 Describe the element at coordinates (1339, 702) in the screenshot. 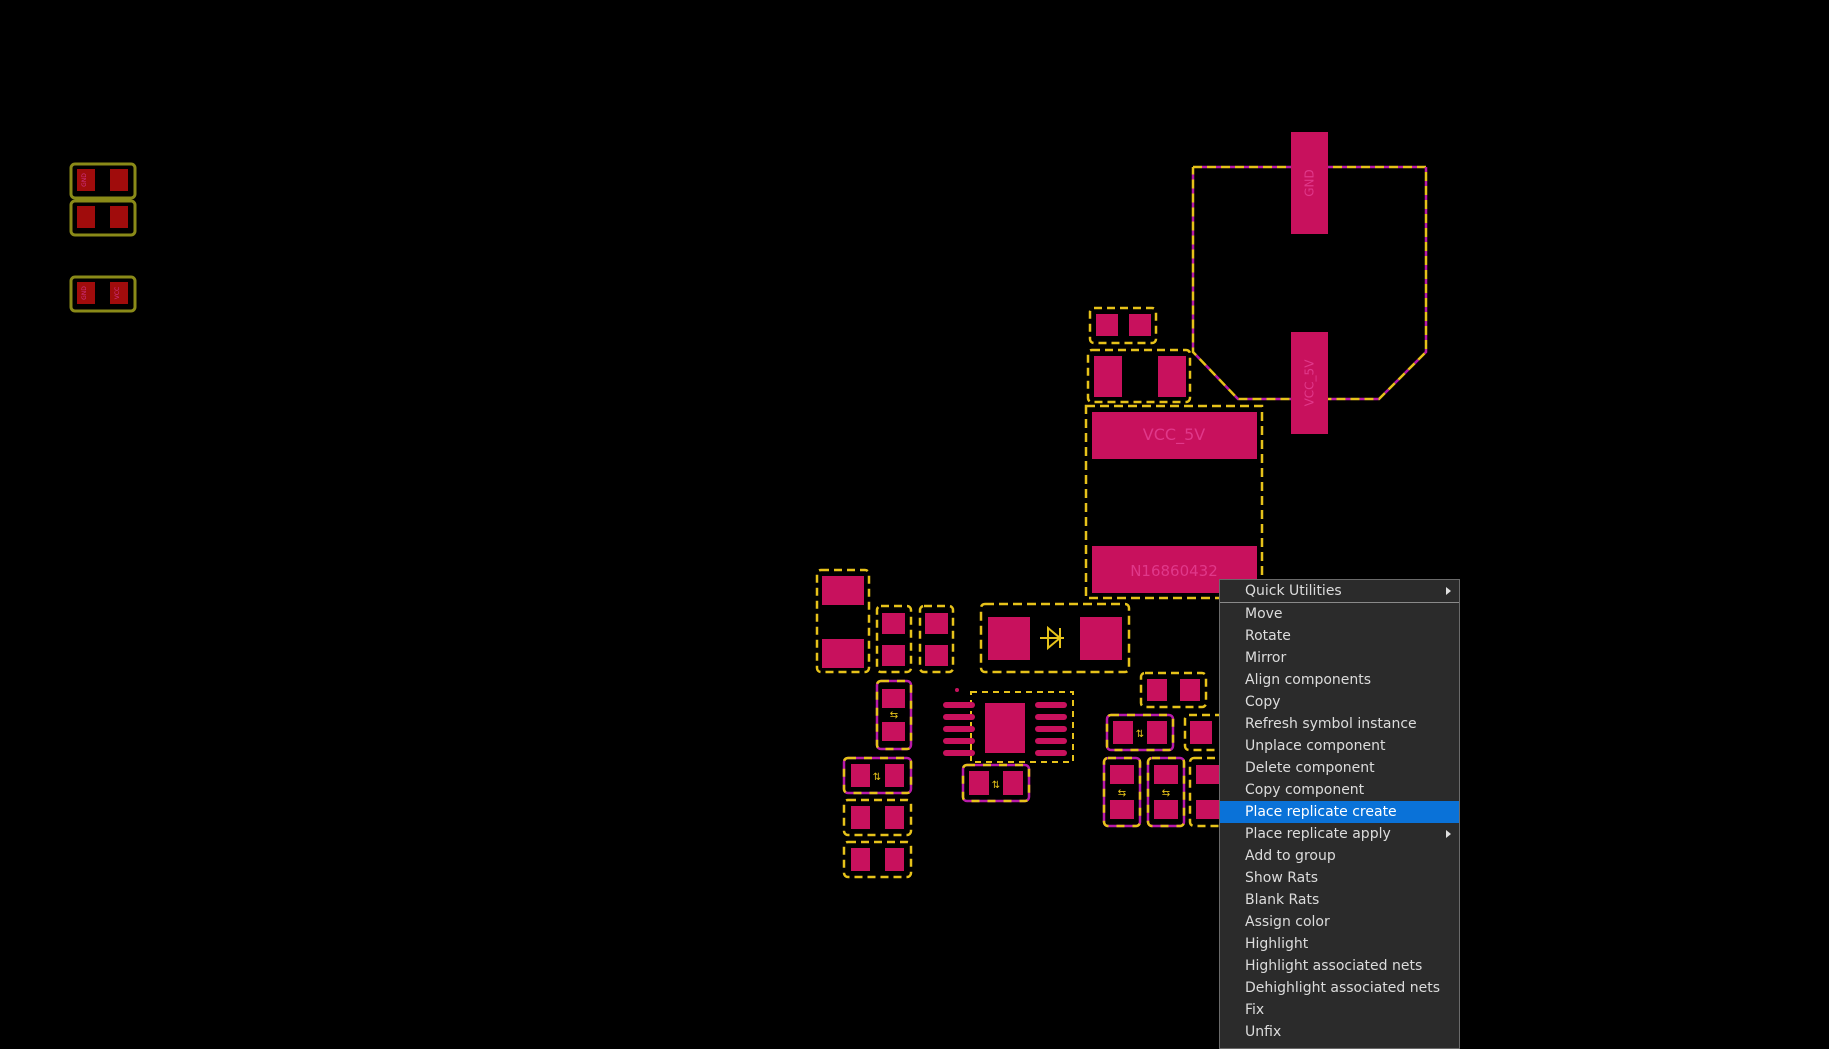

I see `menu-item-copy: Copy` at that location.